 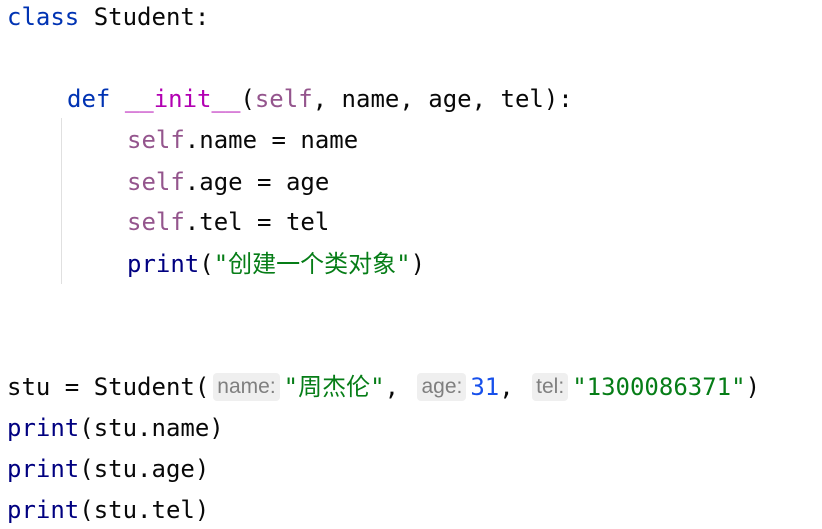 I want to click on string-literal: "创建一个类对象", so click(x=312, y=264).